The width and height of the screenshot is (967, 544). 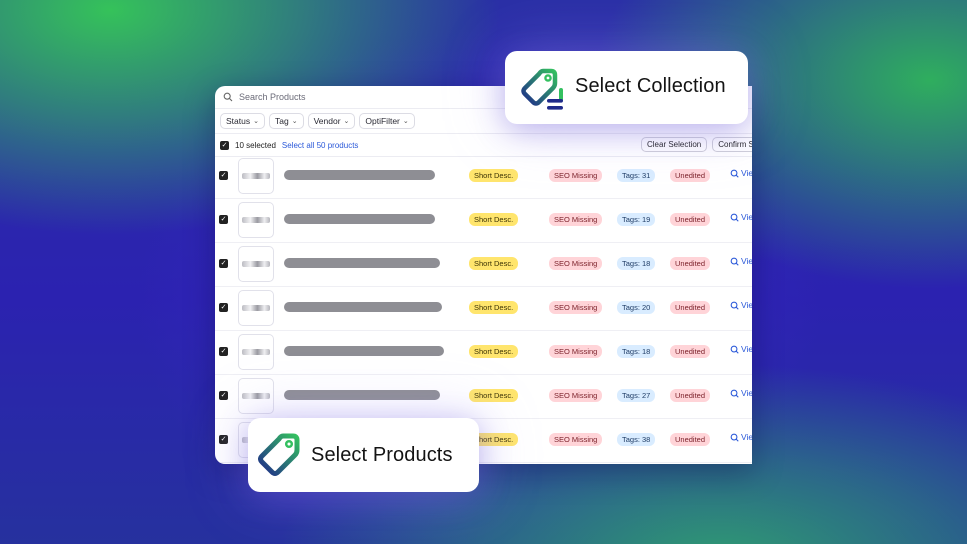 What do you see at coordinates (281, 121) in the screenshot?
I see `filter-label: Tag` at bounding box center [281, 121].